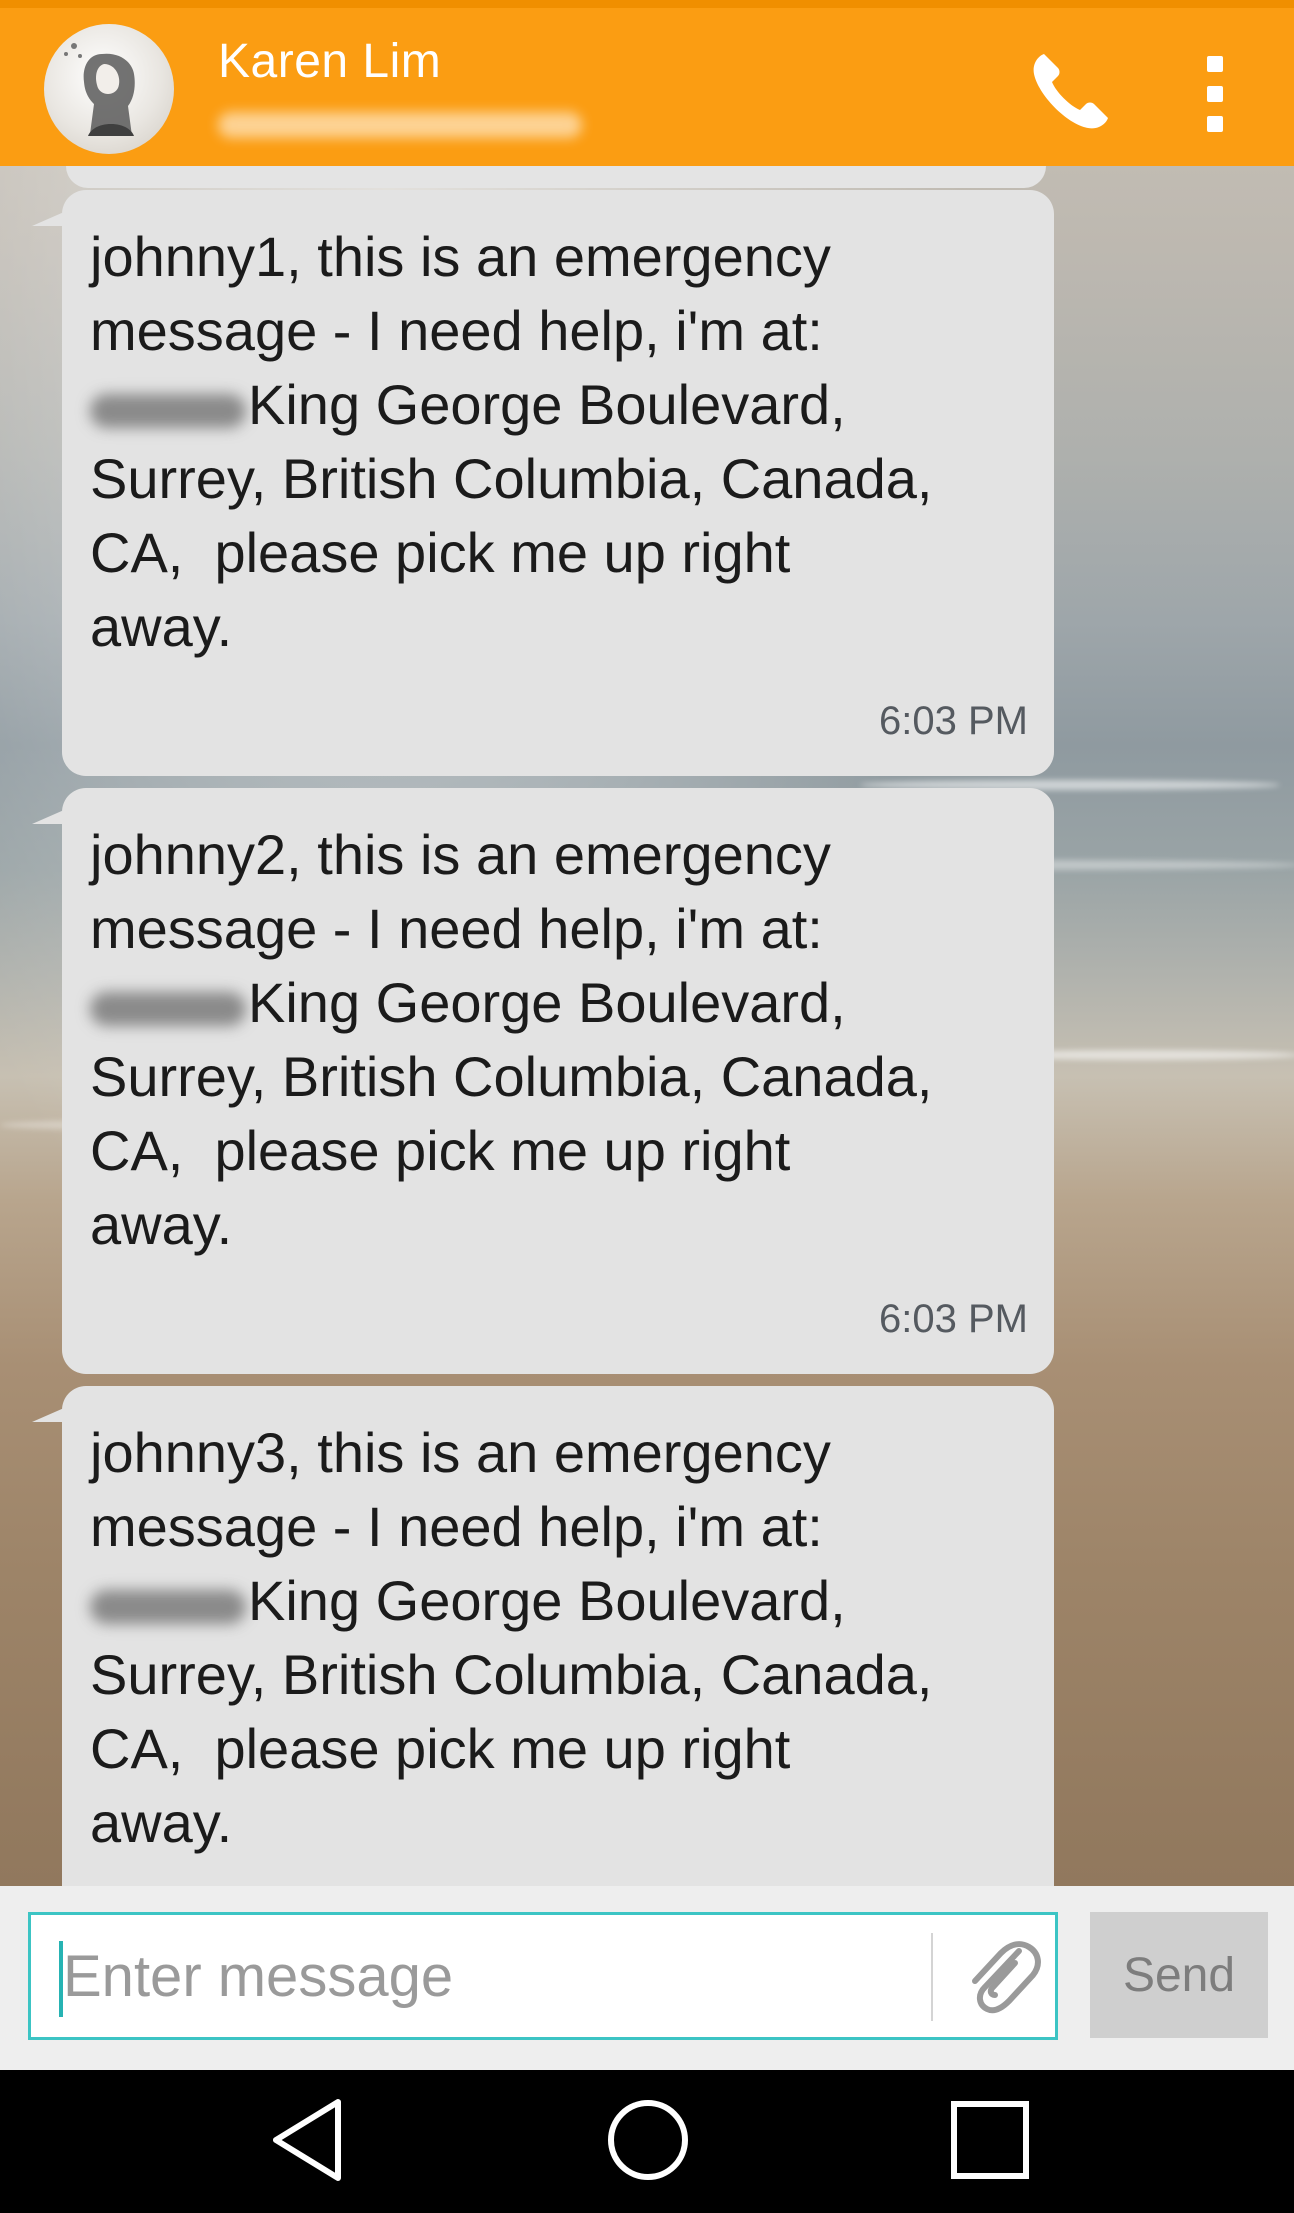  What do you see at coordinates (258, 1976) in the screenshot?
I see `message-input-placeholder: Enter message` at bounding box center [258, 1976].